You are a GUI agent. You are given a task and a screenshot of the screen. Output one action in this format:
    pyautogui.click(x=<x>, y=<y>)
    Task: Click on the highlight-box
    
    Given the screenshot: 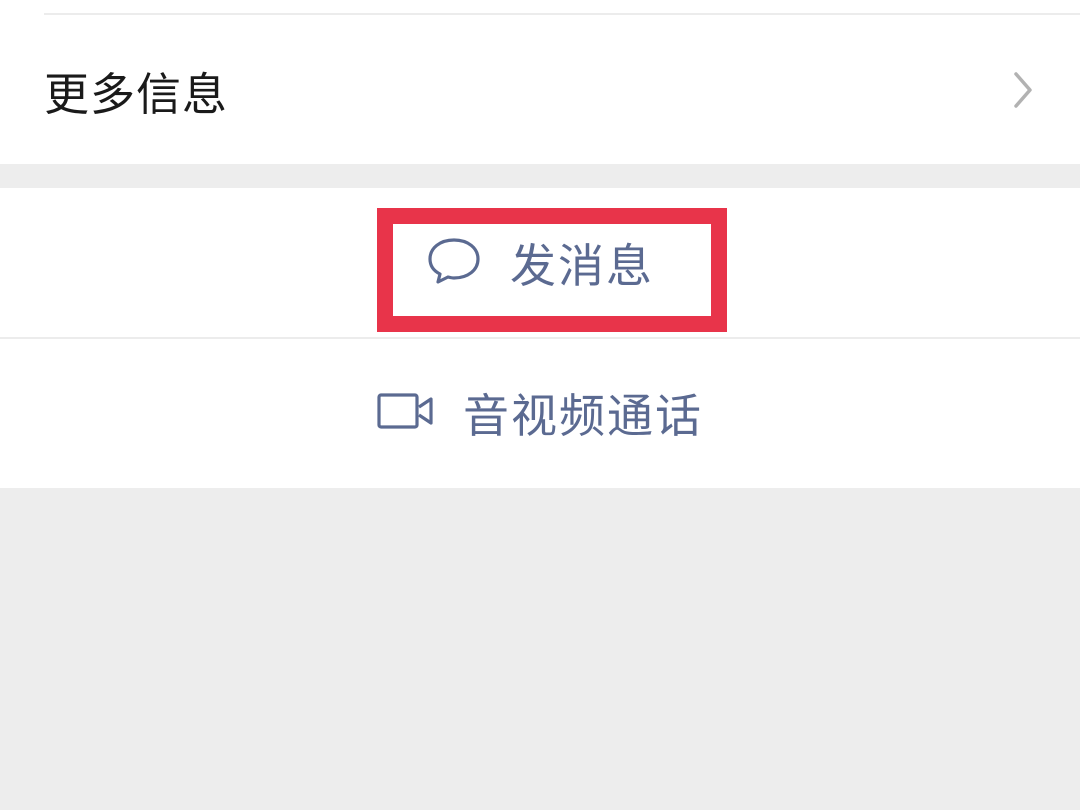 What is the action you would take?
    pyautogui.click(x=552, y=270)
    